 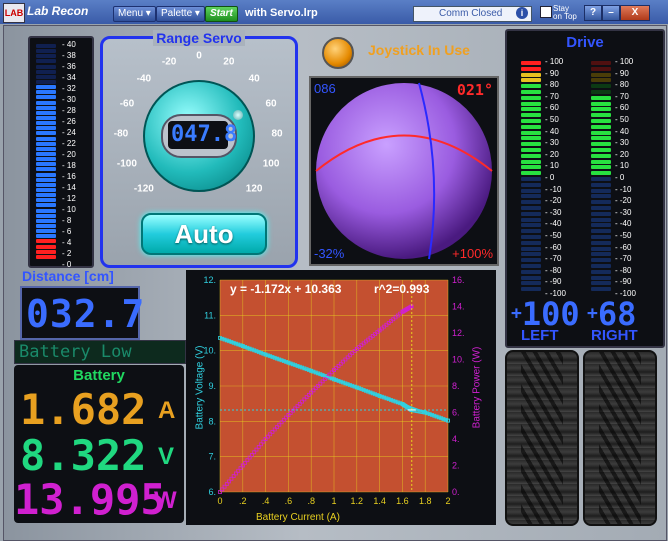 I want to click on dial-scale-label: 100, so click(x=271, y=164).